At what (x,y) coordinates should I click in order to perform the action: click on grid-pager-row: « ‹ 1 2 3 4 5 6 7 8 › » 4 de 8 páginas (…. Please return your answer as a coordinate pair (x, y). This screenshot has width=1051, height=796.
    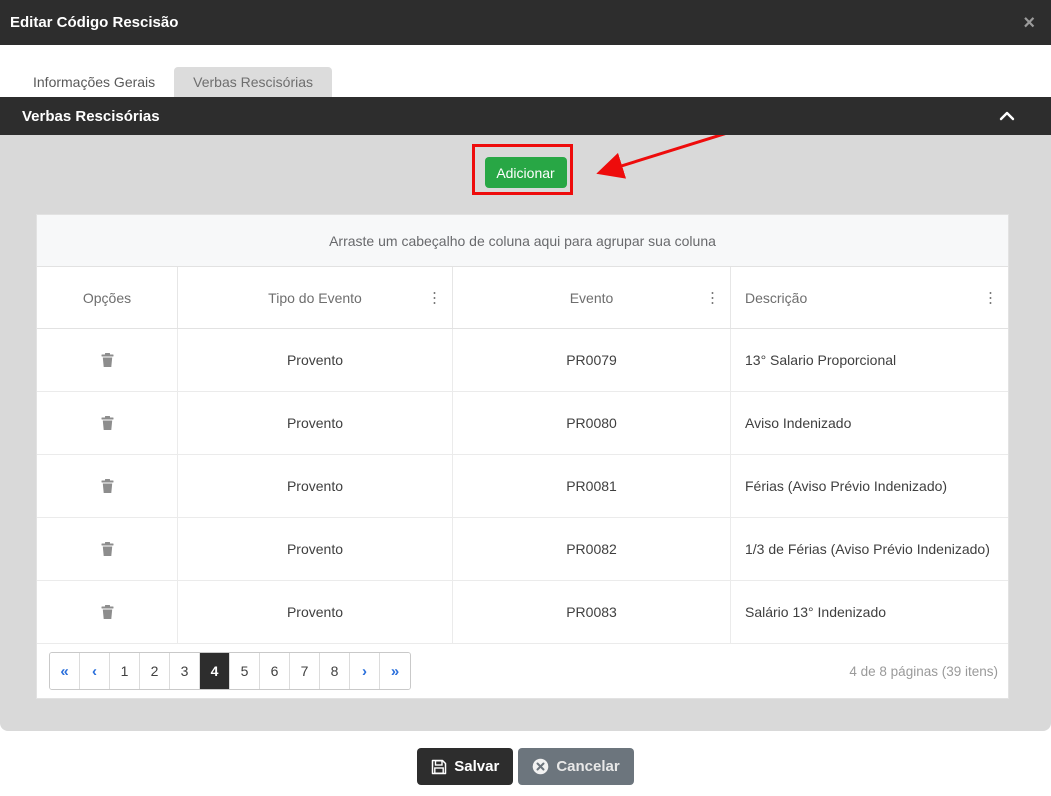
    Looking at the image, I should click on (522, 671).